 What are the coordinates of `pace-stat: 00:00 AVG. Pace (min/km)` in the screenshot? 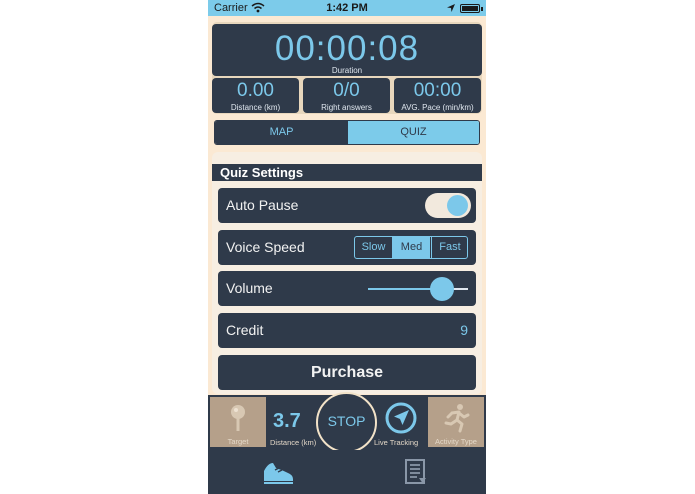 It's located at (437, 95).